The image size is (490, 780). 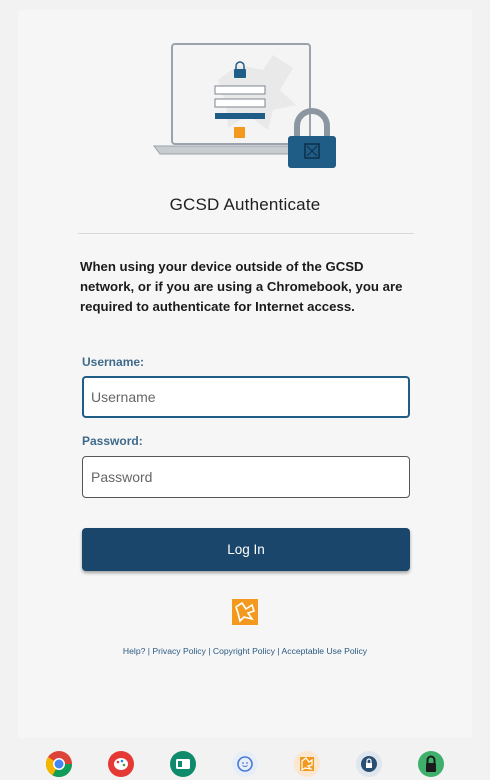 I want to click on security-icon, so click(x=369, y=764).